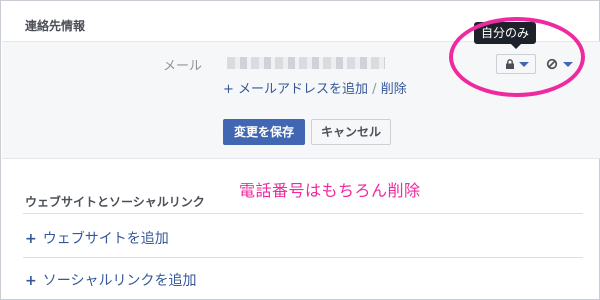  Describe the element at coordinates (119, 281) in the screenshot. I see `add-social-label: ソーシャルリンクを追加` at that location.